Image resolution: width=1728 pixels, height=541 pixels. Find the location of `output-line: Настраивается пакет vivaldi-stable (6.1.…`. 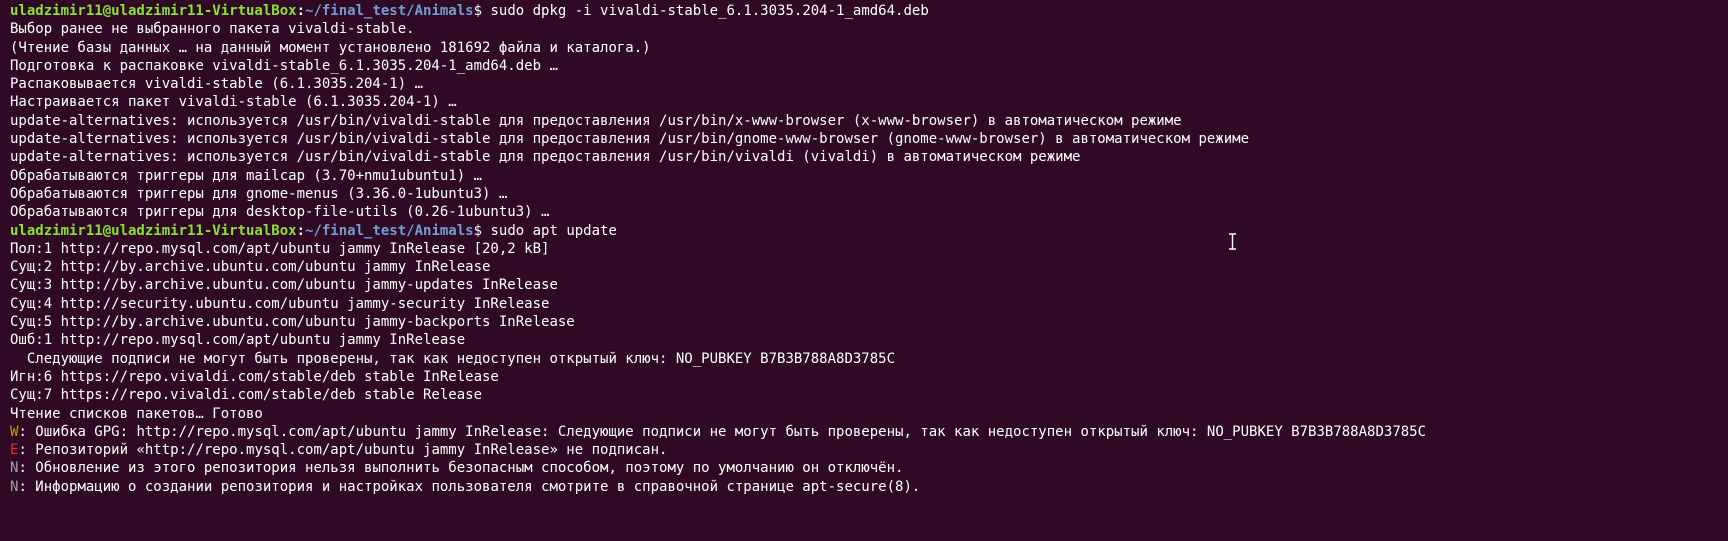

output-line: Настраивается пакет vivaldi-stable (6.1.… is located at coordinates (233, 102).